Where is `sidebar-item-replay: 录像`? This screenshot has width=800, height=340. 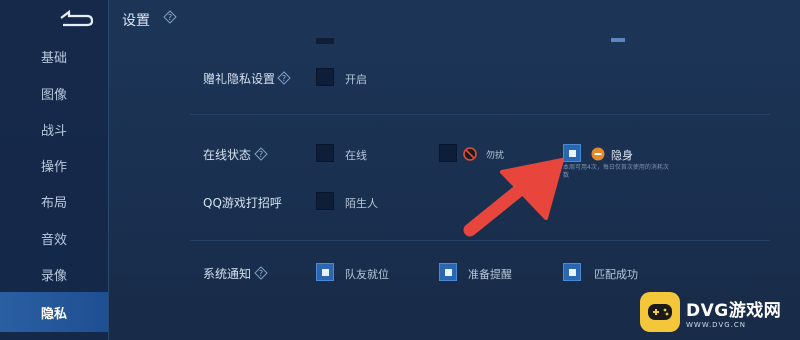 sidebar-item-replay: 录像 is located at coordinates (54, 274).